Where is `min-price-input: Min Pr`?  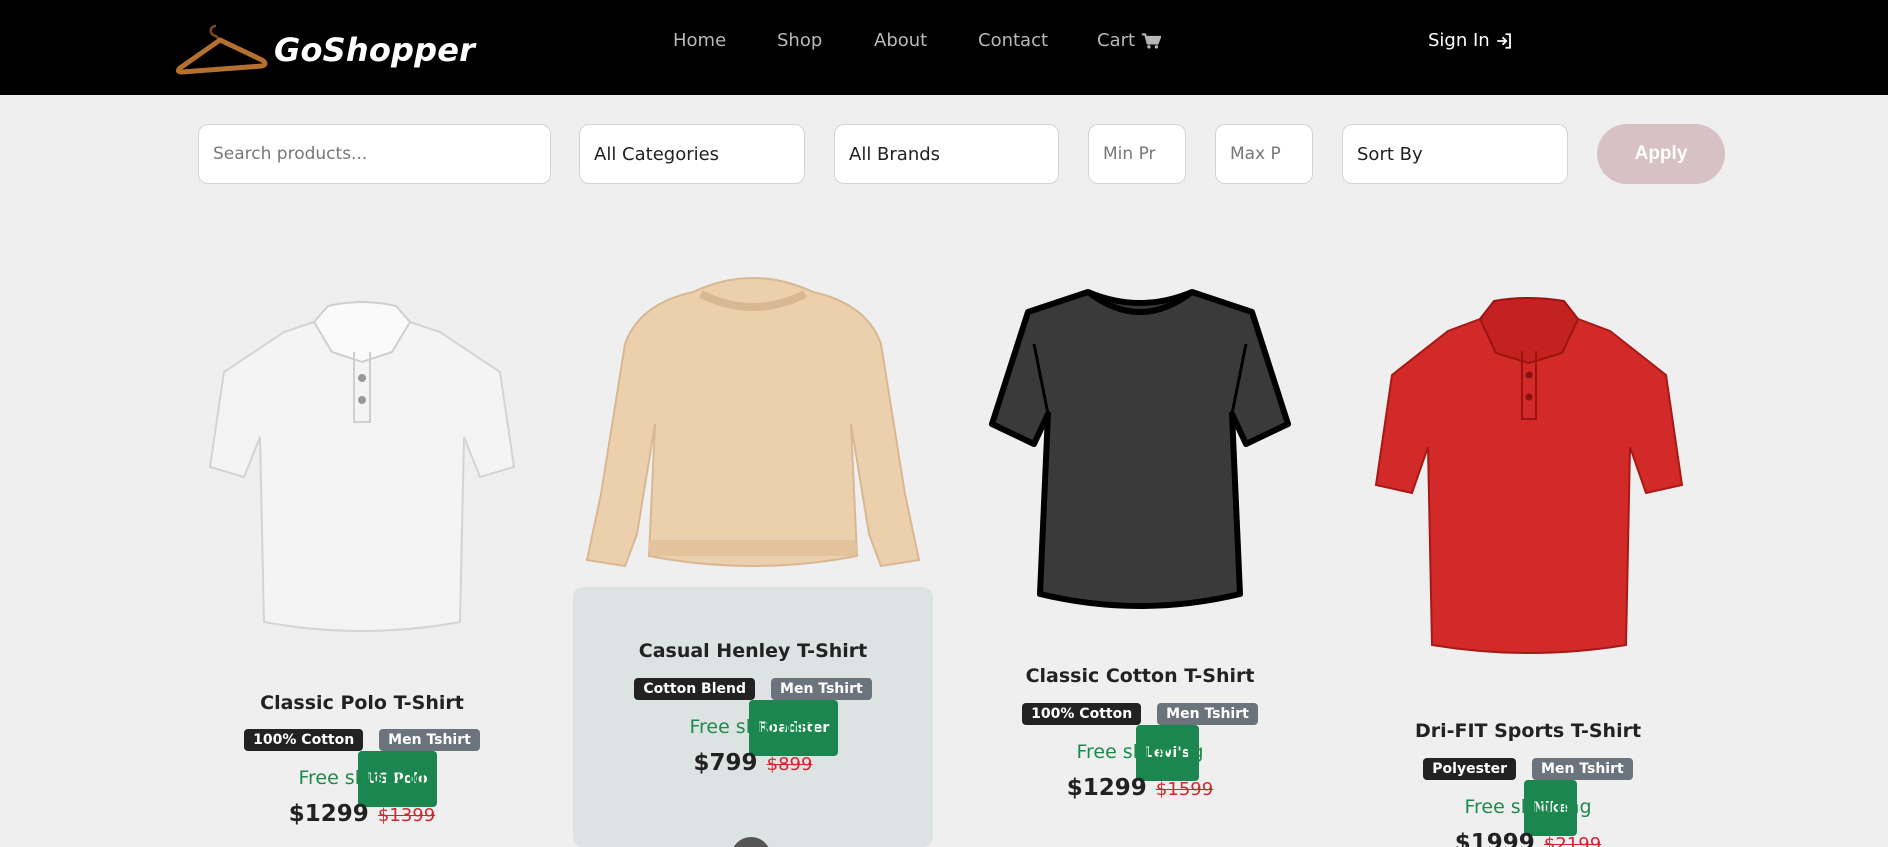
min-price-input: Min Pr is located at coordinates (1137, 154).